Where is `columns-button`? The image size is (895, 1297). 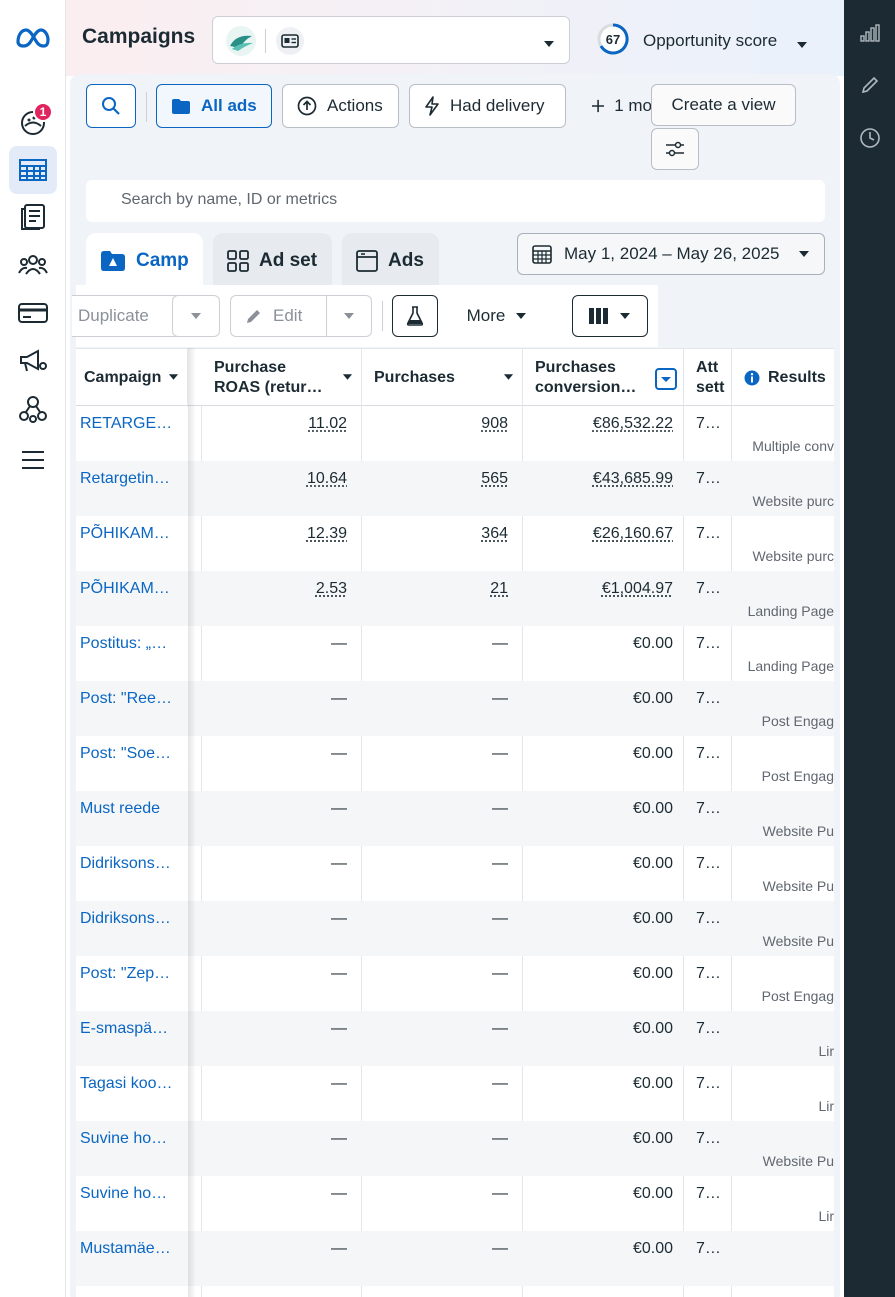 columns-button is located at coordinates (610, 316).